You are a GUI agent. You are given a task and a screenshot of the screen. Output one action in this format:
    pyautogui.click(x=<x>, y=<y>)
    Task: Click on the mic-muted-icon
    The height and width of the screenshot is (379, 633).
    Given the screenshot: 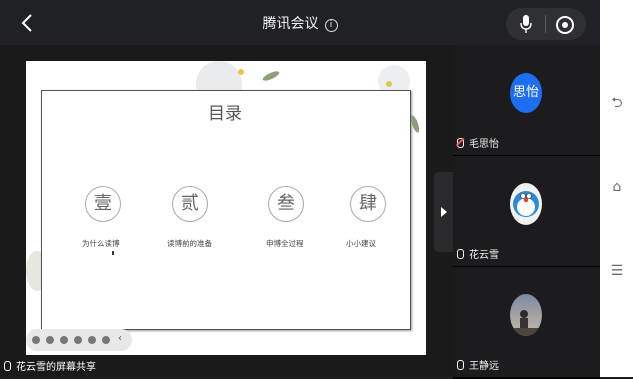 What is the action you would take?
    pyautogui.click(x=460, y=142)
    